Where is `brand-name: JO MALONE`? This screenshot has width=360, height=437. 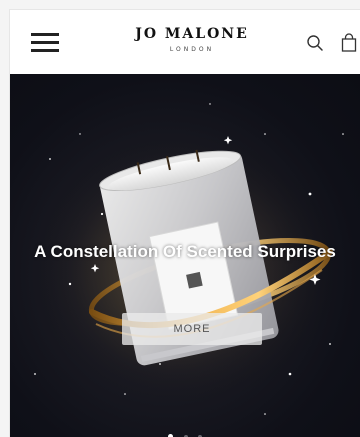 brand-name: JO MALONE is located at coordinates (192, 34).